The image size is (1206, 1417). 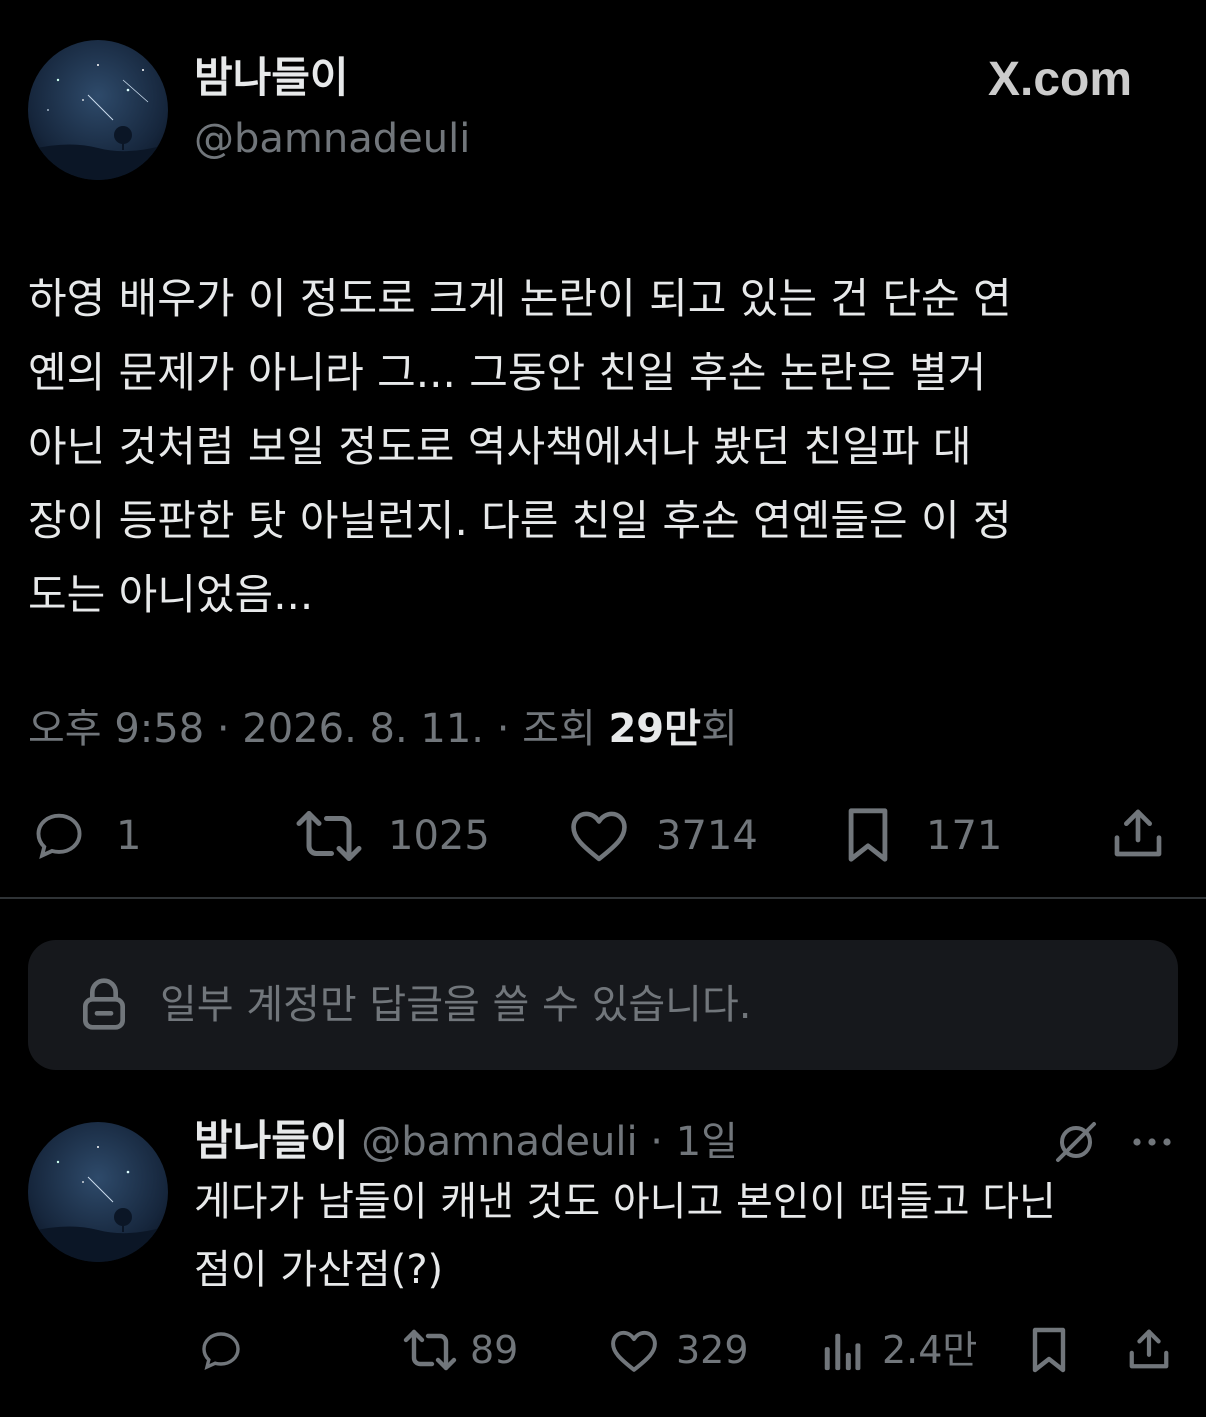 What do you see at coordinates (456, 1005) in the screenshot?
I see `reply-restriction-text: 일부 계정만 답글을 쓸 수 있습니다.` at bounding box center [456, 1005].